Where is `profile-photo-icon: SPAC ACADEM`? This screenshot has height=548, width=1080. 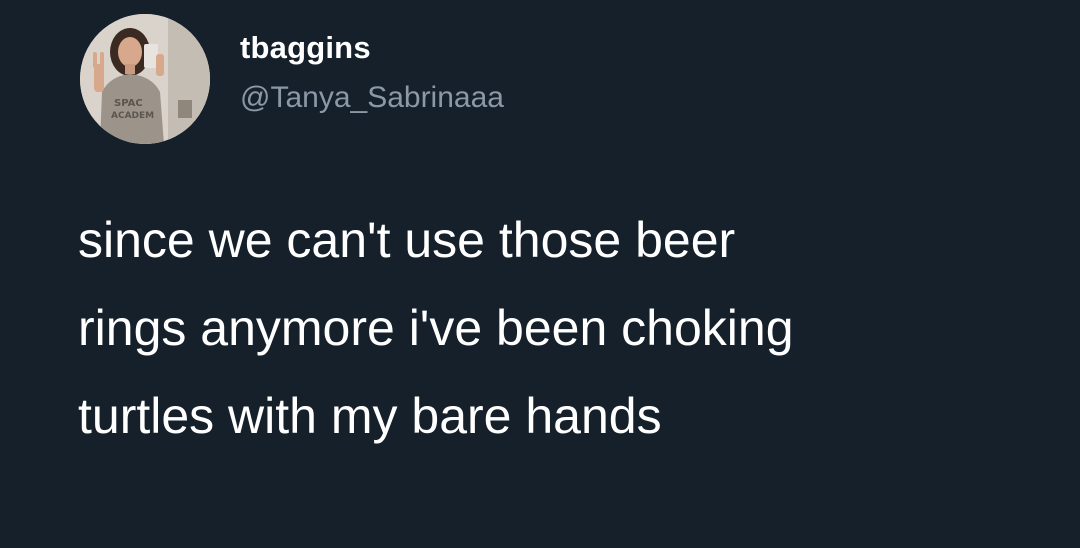
profile-photo-icon: SPAC ACADEM is located at coordinates (145, 79).